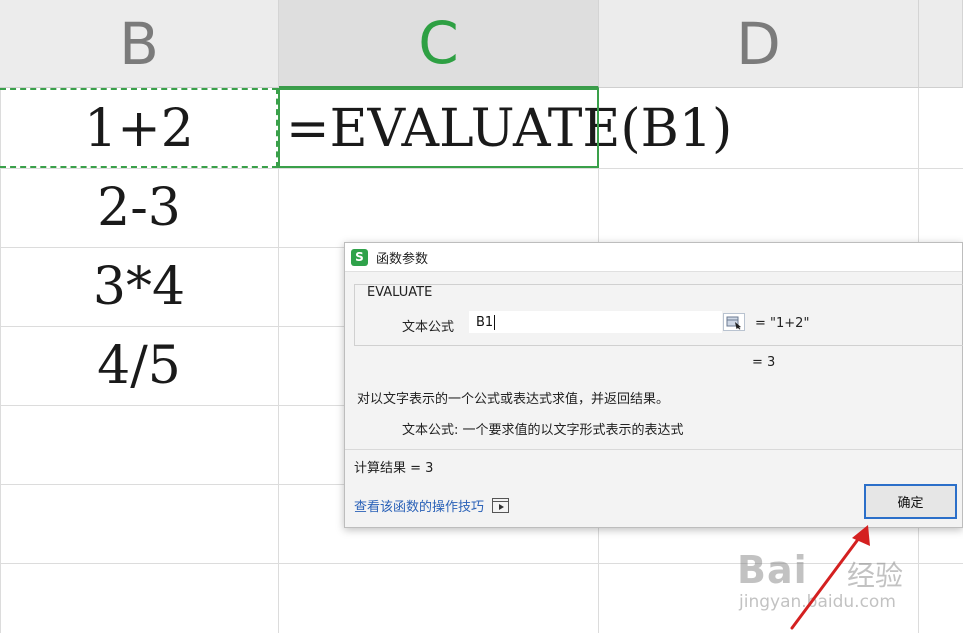  Describe the element at coordinates (438, 128) in the screenshot. I see `active-cell-border` at that location.